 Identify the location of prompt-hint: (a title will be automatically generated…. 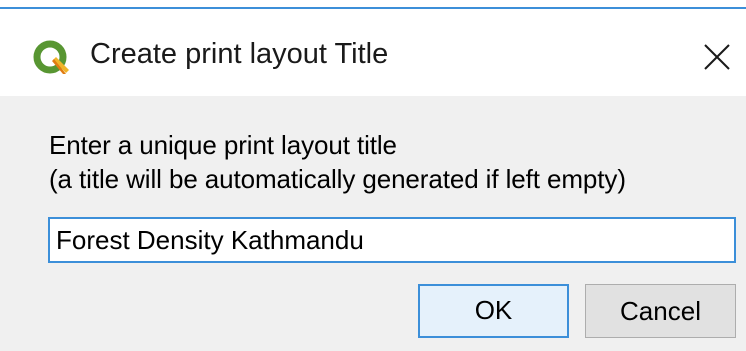
(337, 179).